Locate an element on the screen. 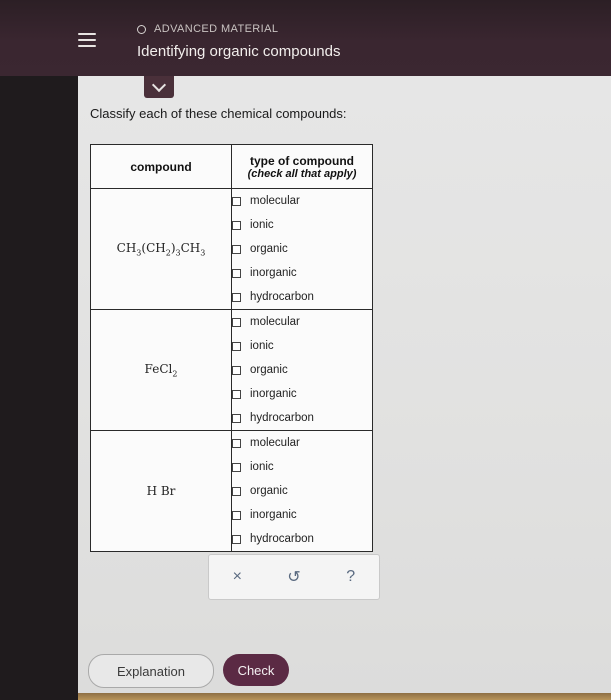  undo-icon: ↺ is located at coordinates (294, 577).